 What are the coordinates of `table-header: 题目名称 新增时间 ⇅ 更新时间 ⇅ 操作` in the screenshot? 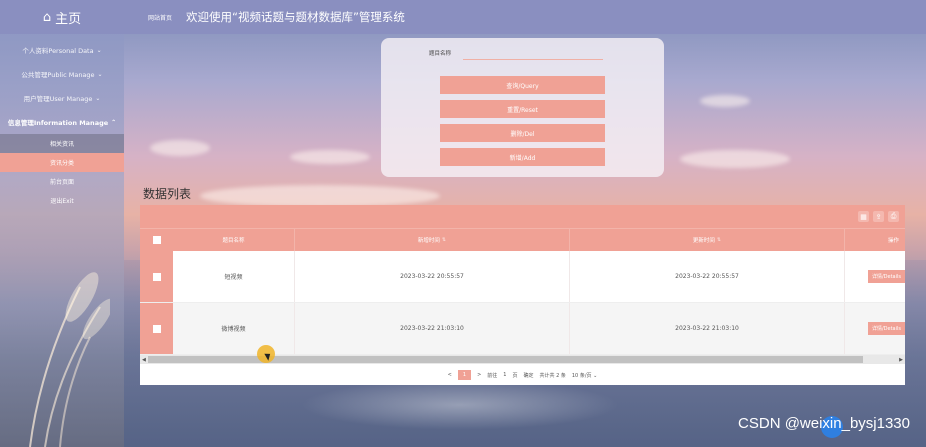 It's located at (522, 239).